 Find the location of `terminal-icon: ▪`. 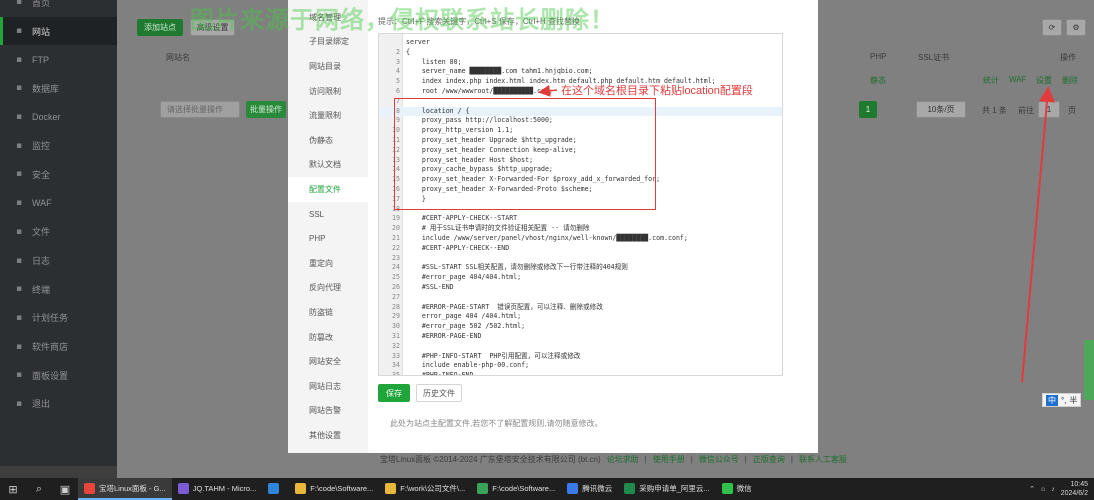

terminal-icon: ▪ is located at coordinates (19, 289).